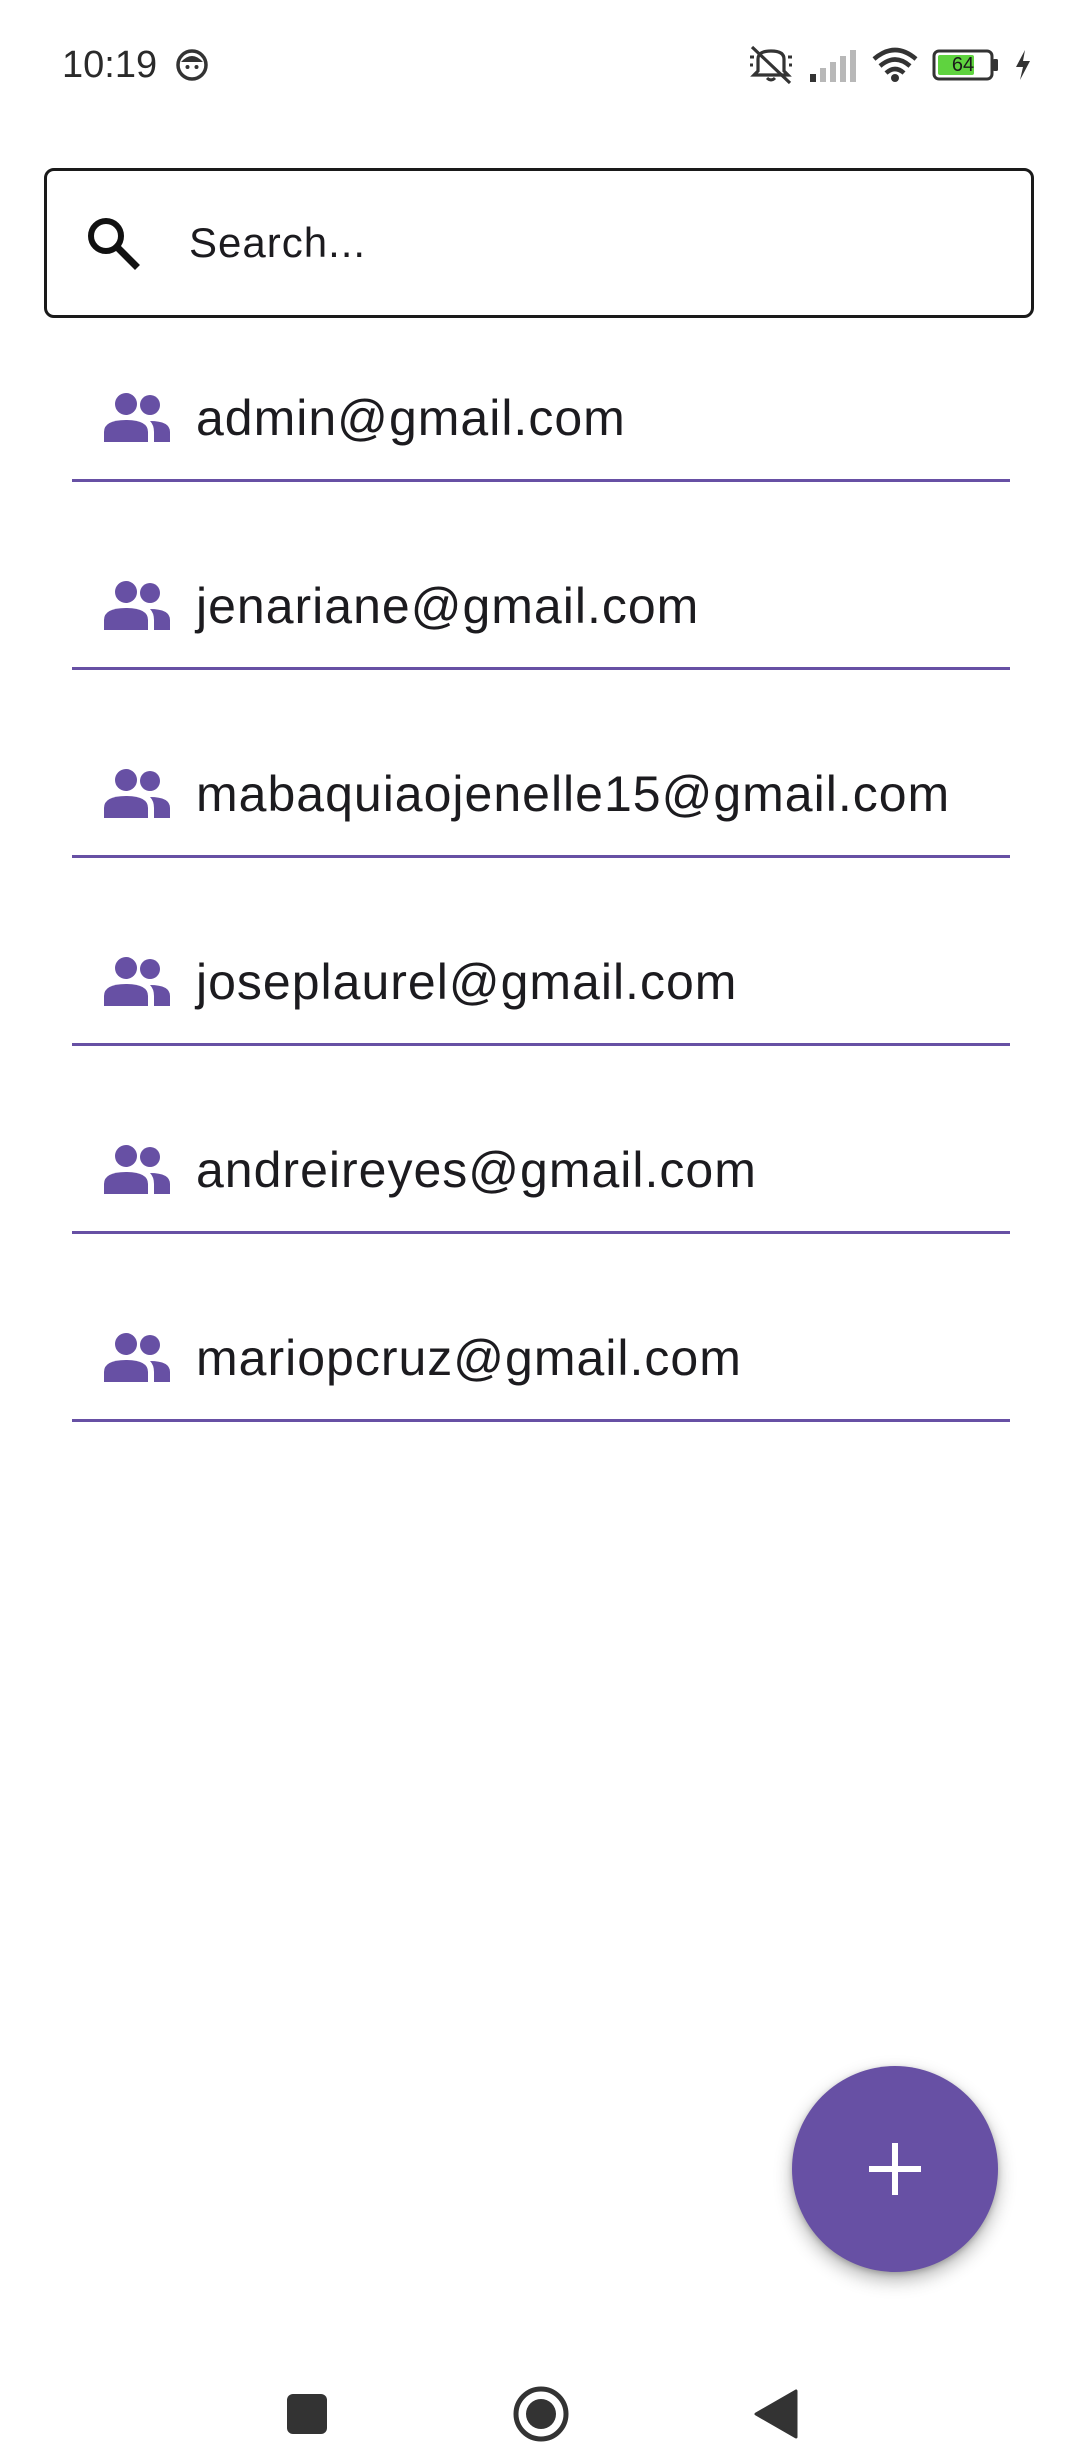 This screenshot has width=1080, height=2460. I want to click on battery-icon: 64, so click(966, 65).